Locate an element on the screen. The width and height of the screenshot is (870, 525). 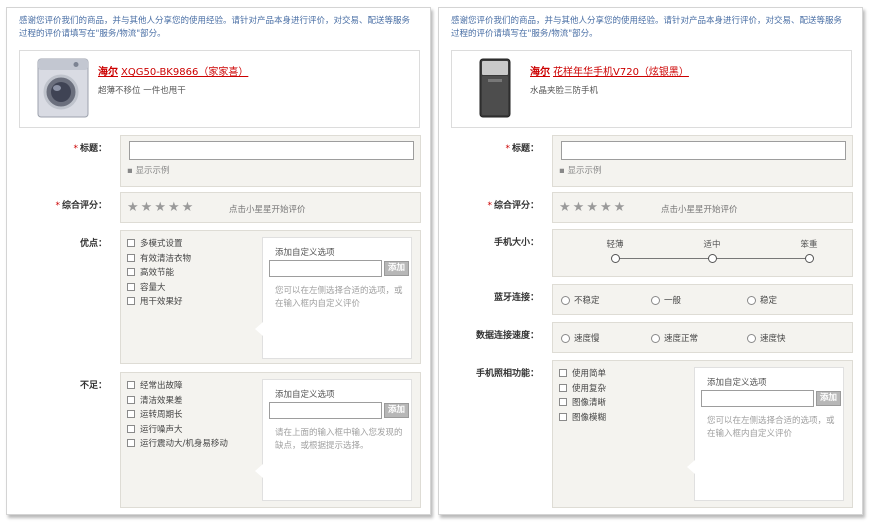
checkbox-option: 容量大 is located at coordinates (159, 287).